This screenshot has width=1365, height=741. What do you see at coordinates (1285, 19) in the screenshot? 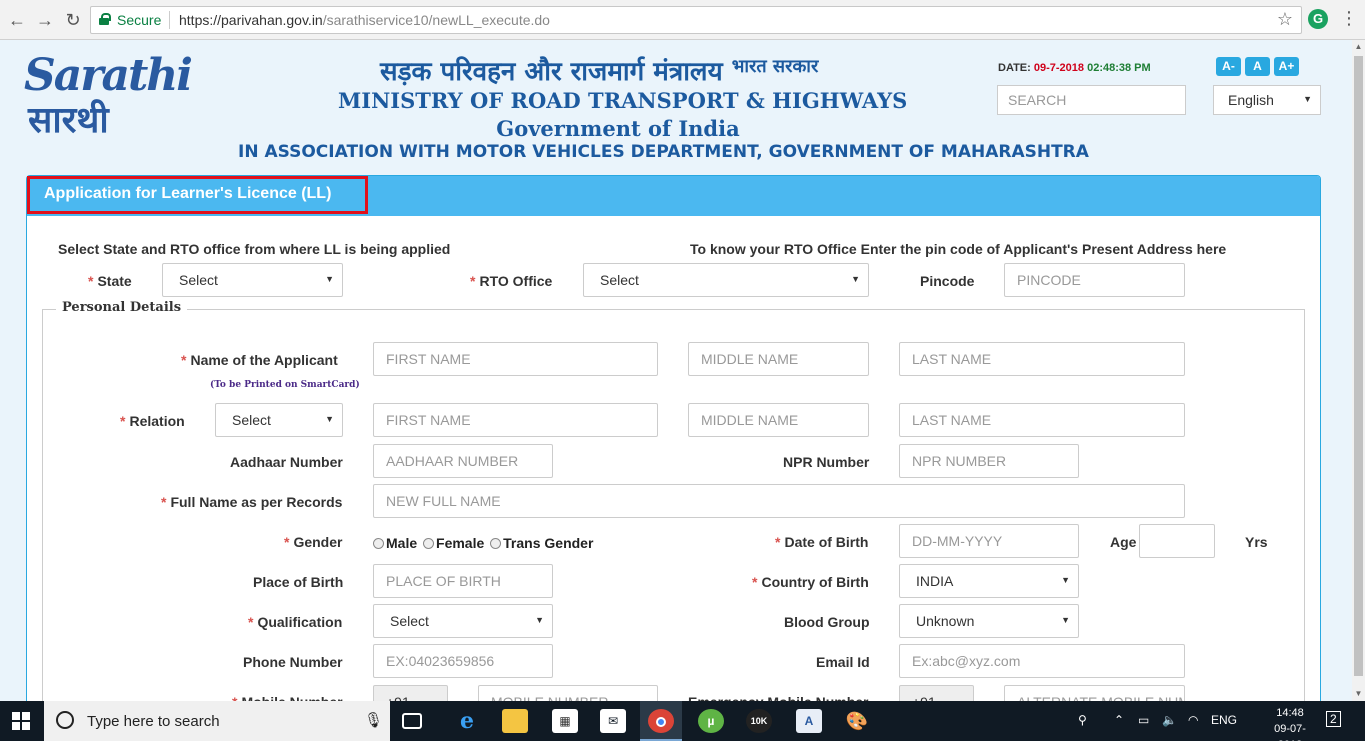
I see `bookmark-star-icon: ☆` at bounding box center [1285, 19].